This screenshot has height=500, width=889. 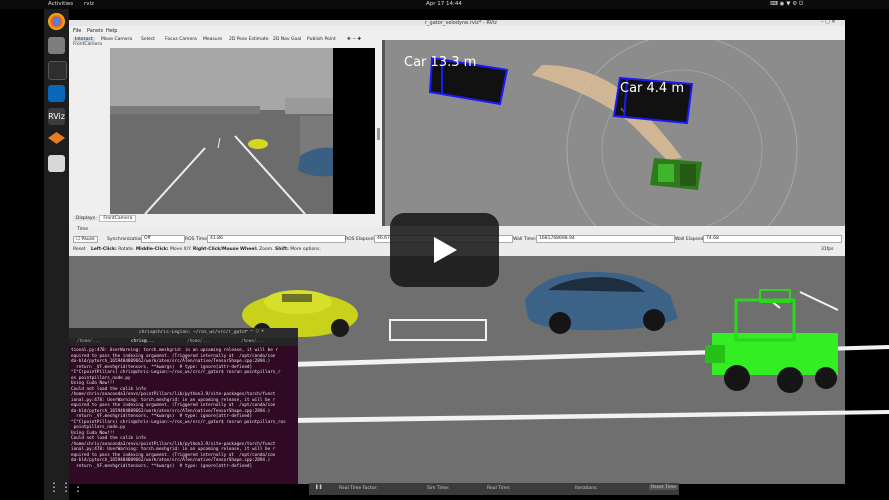 What do you see at coordinates (622, 110) in the screenshot?
I see `cursor-icon: ↖` at bounding box center [622, 110].